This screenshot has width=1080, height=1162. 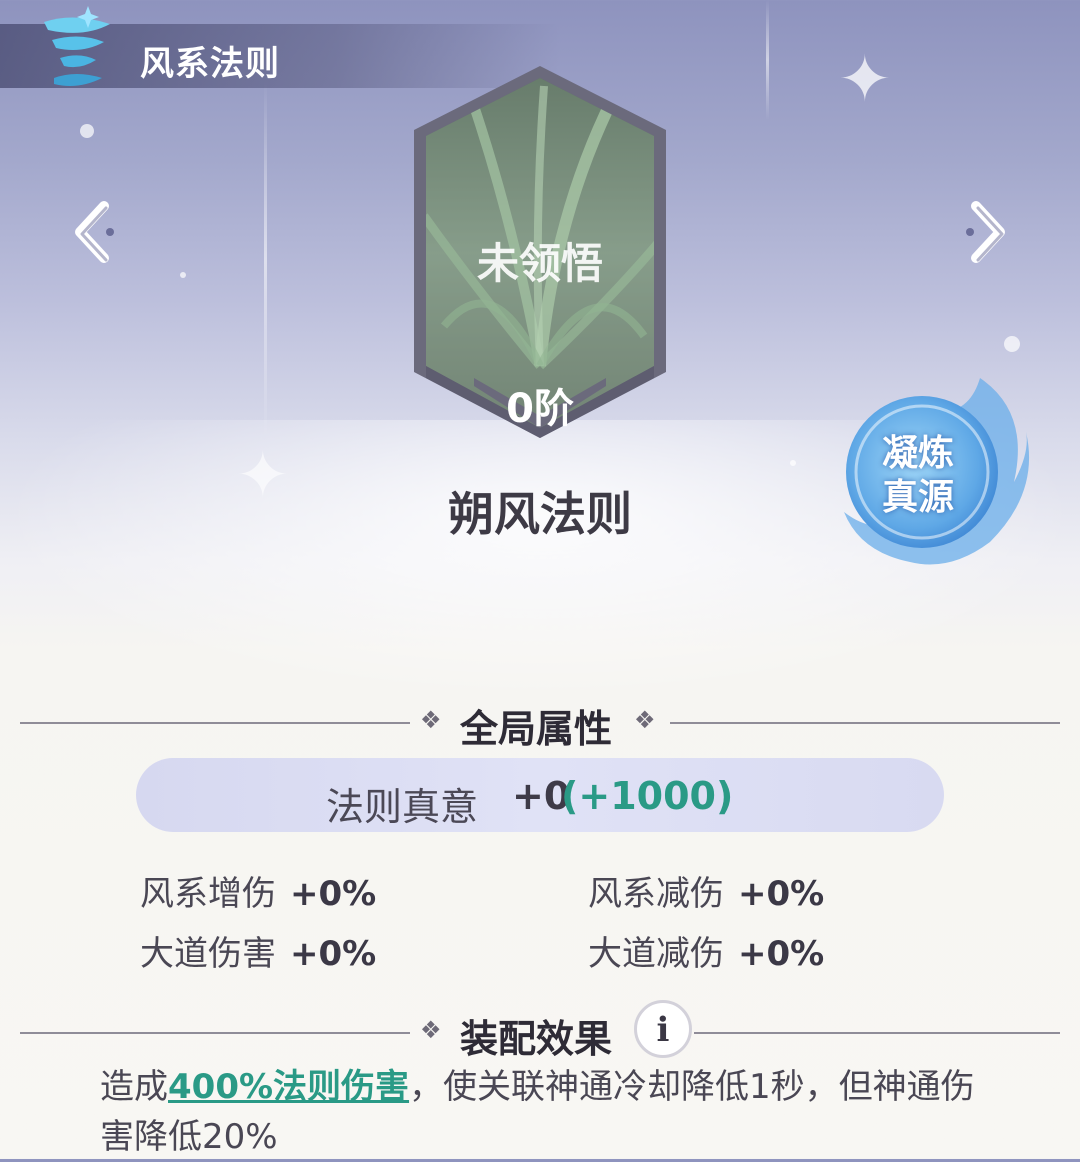 What do you see at coordinates (539, 263) in the screenshot?
I see `law-status-text: 未领悟` at bounding box center [539, 263].